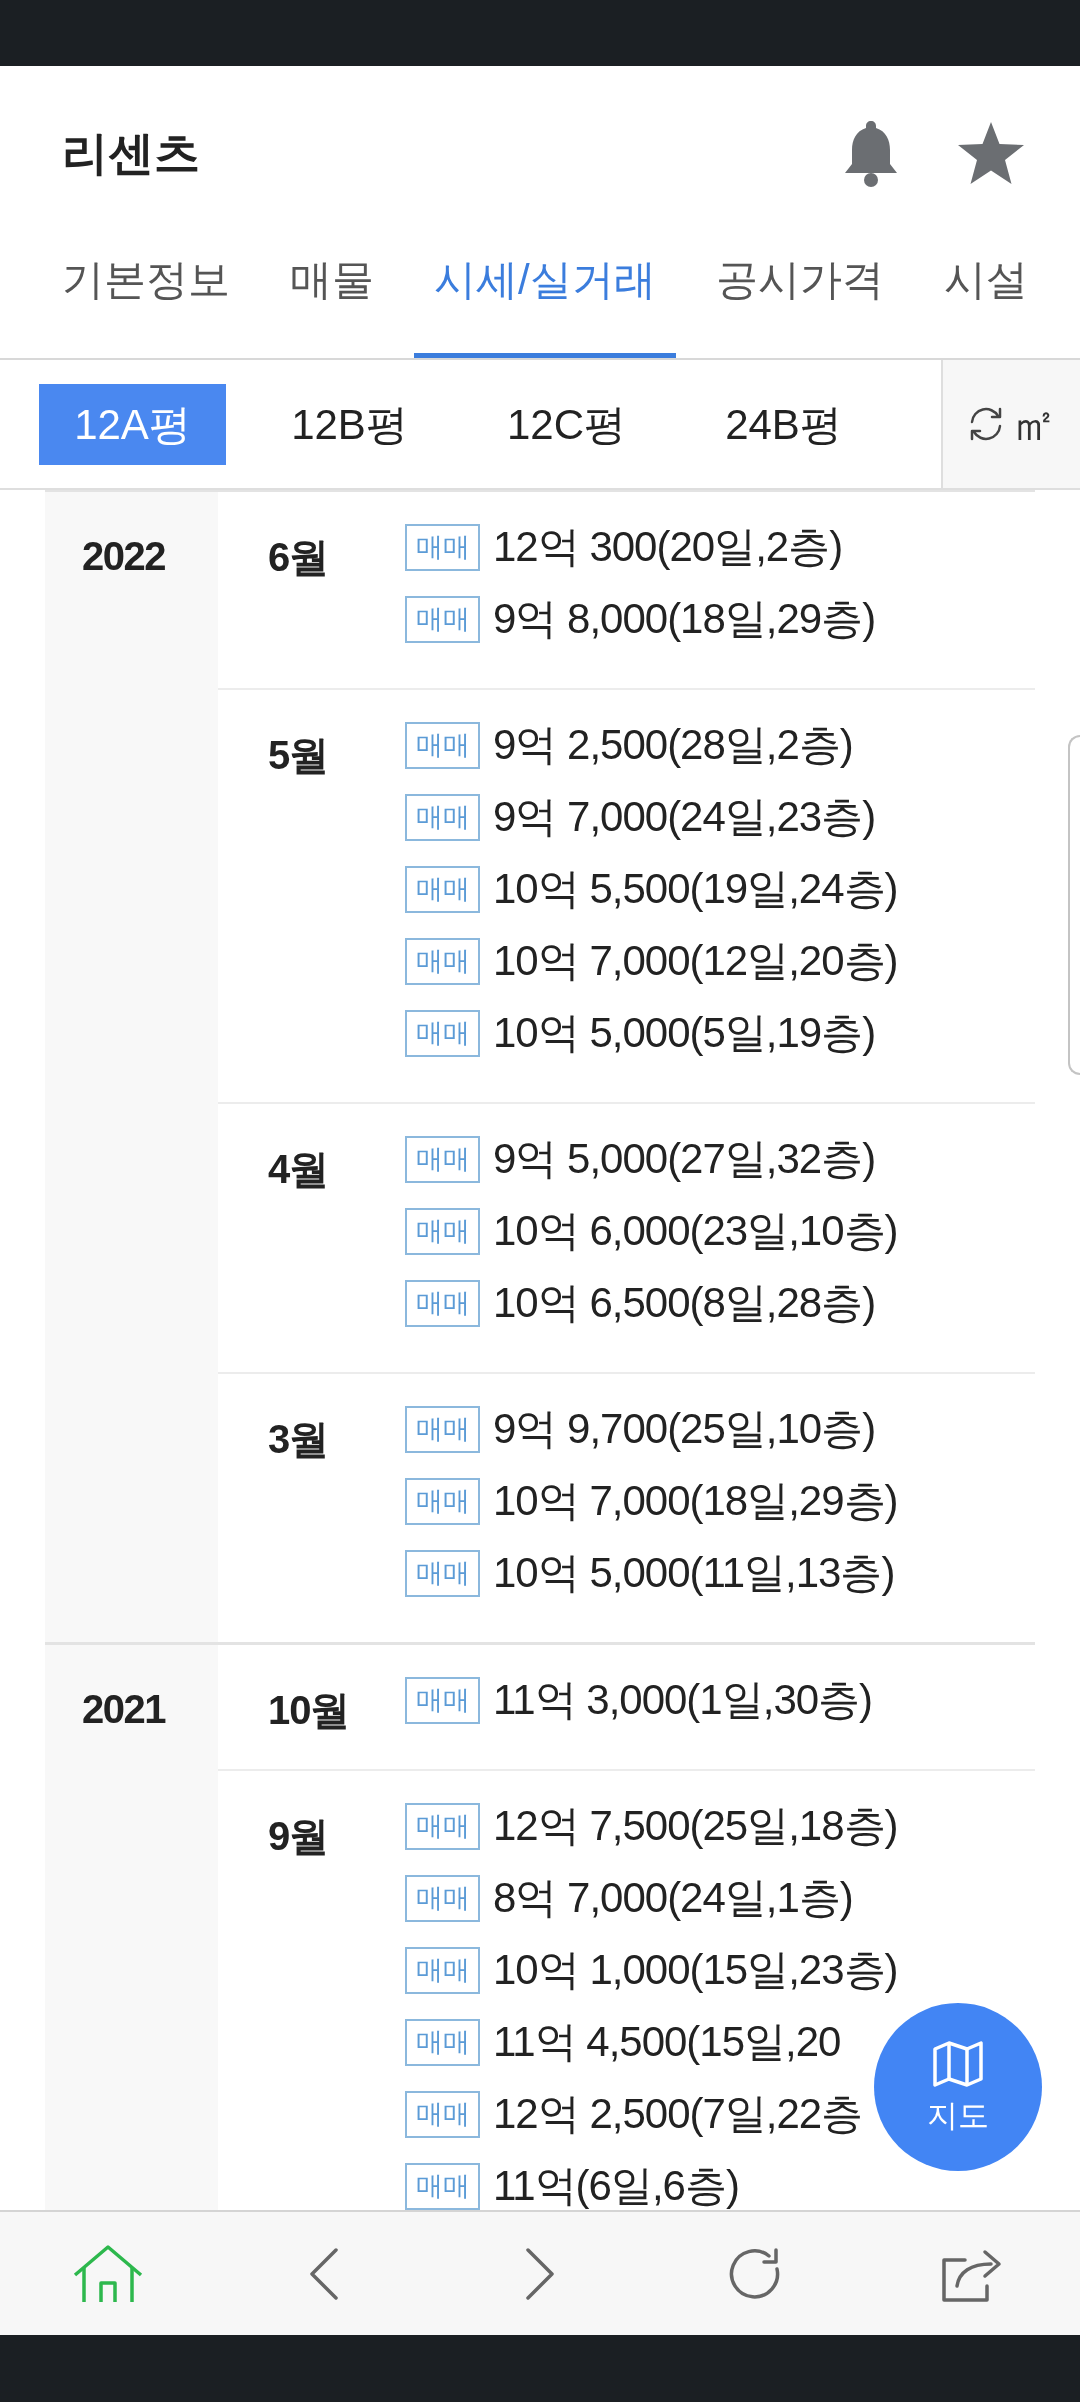  What do you see at coordinates (298, 1439) in the screenshot?
I see `month-label: 3월` at bounding box center [298, 1439].